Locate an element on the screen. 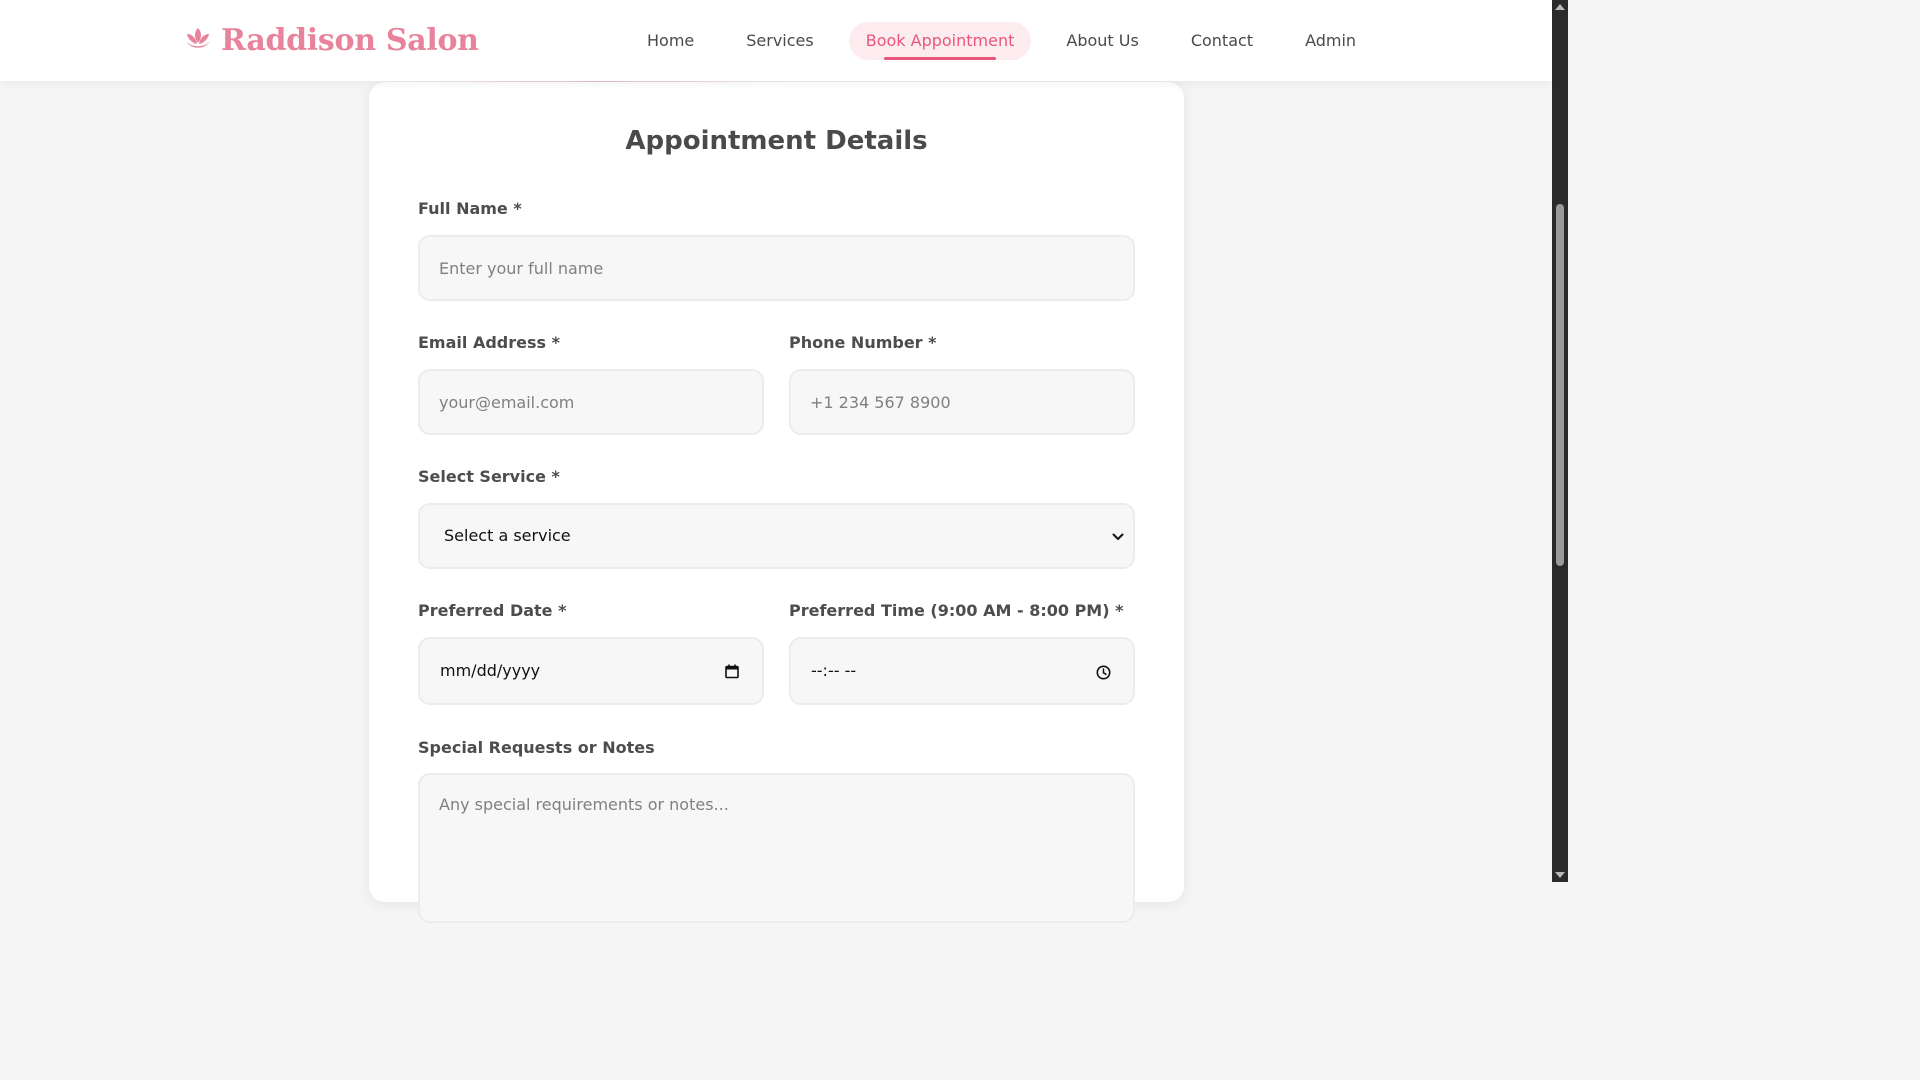 The image size is (1920, 1080). nav-admin: Admin is located at coordinates (1330, 41).